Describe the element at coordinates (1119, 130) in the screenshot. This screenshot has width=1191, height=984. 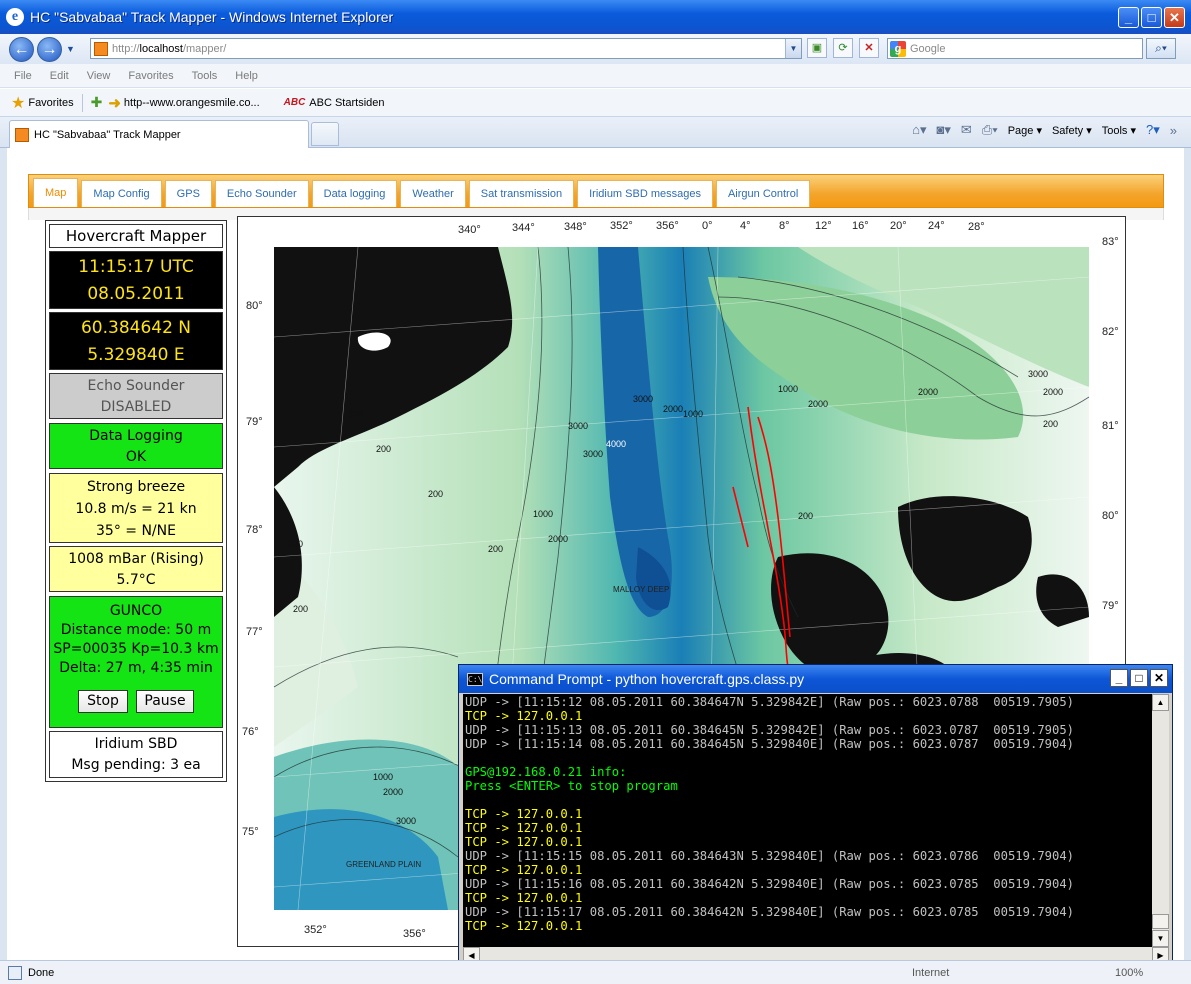
I see `tools-menu: Tools ▾` at that location.